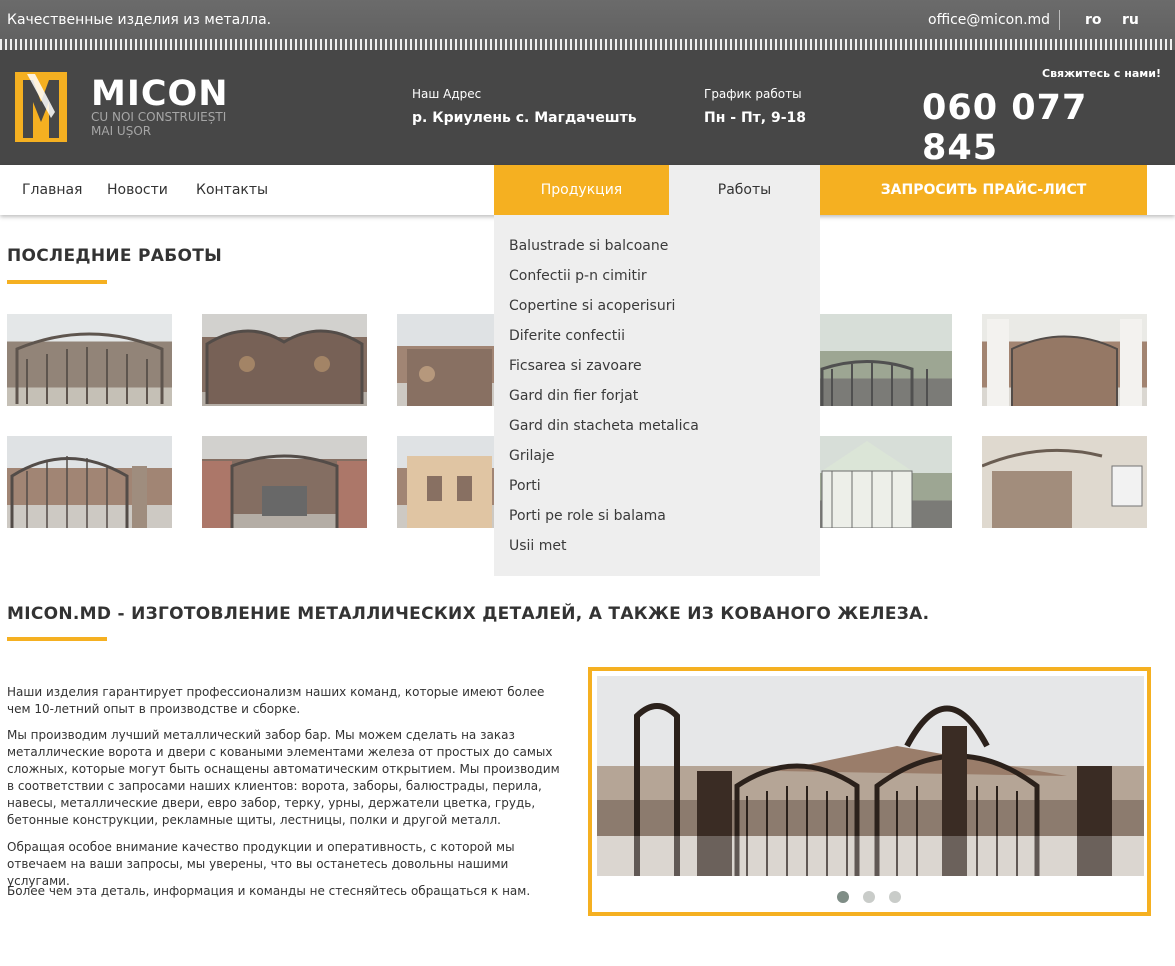 This screenshot has height=966, width=1175. What do you see at coordinates (159, 117) in the screenshot?
I see `slogan-line-1: CU NOI CONSTRUIEȘTI` at bounding box center [159, 117].